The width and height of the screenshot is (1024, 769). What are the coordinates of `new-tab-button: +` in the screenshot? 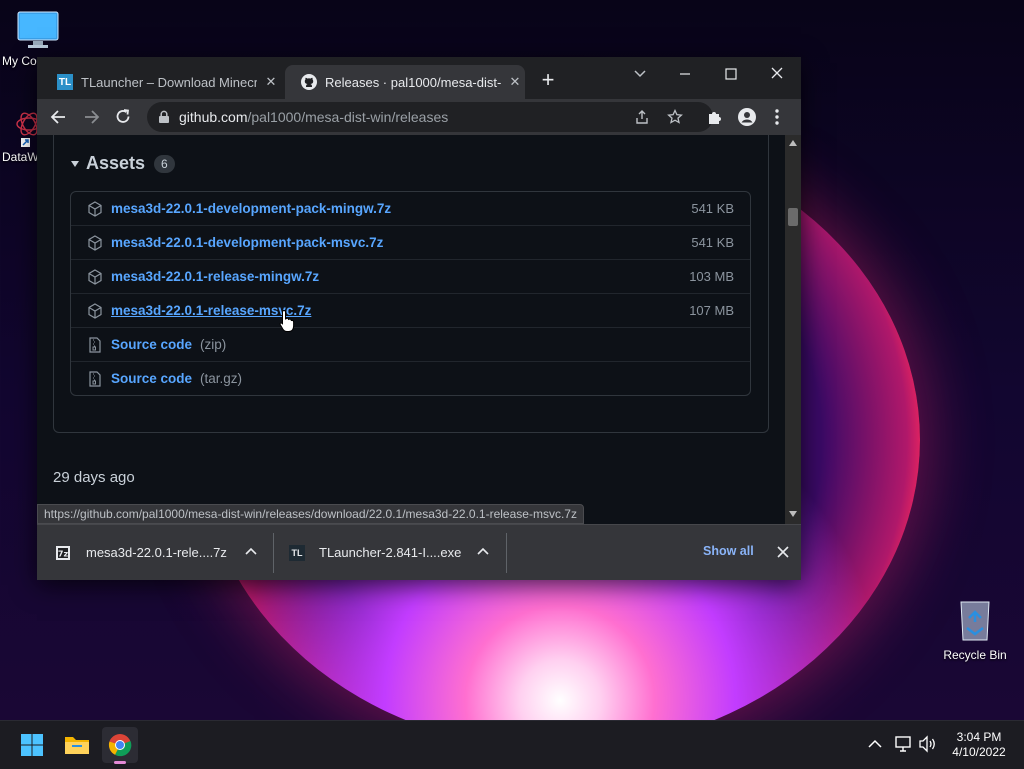 It's located at (548, 80).